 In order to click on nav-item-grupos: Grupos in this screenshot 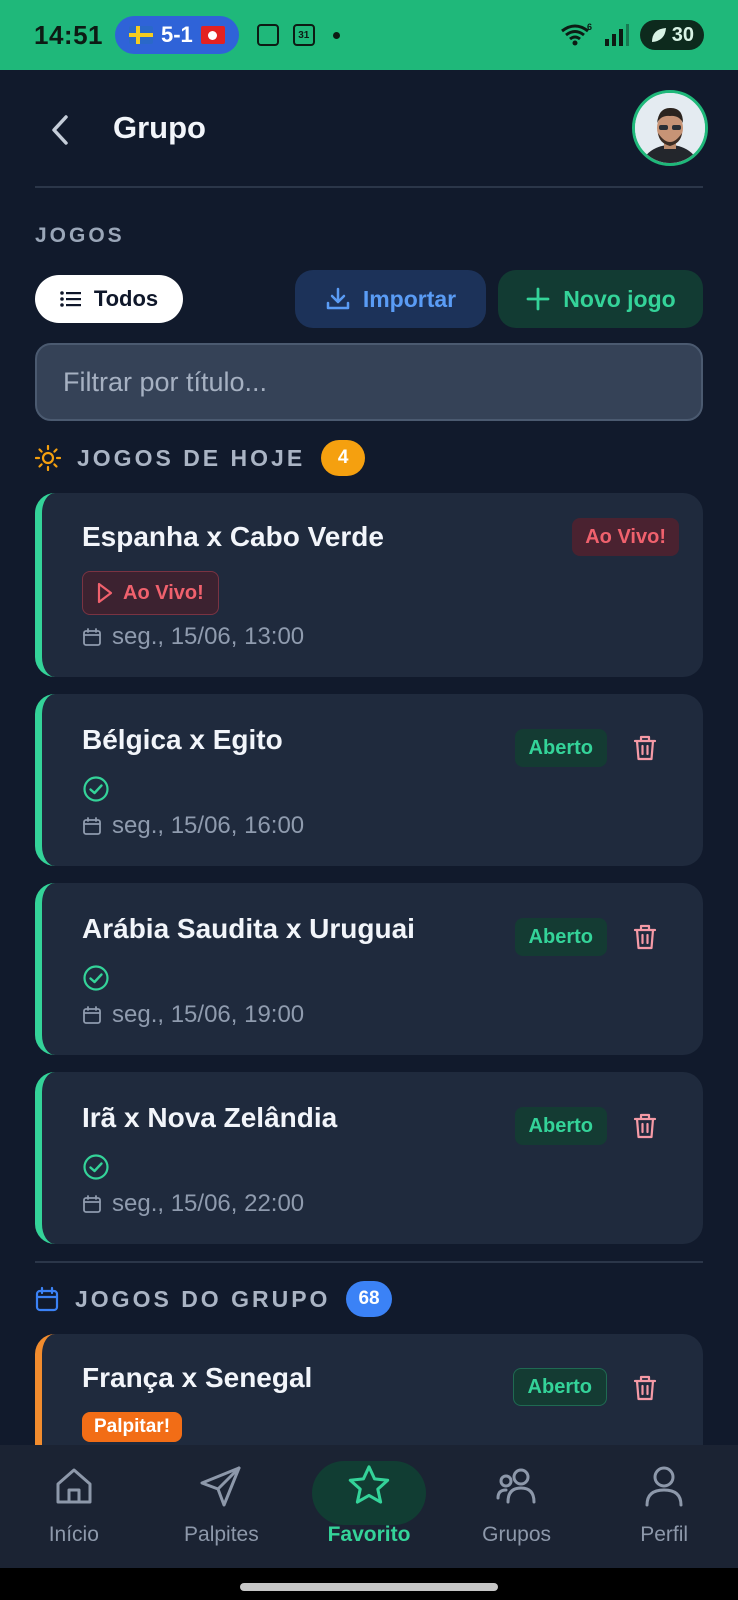, I will do `click(517, 1506)`.